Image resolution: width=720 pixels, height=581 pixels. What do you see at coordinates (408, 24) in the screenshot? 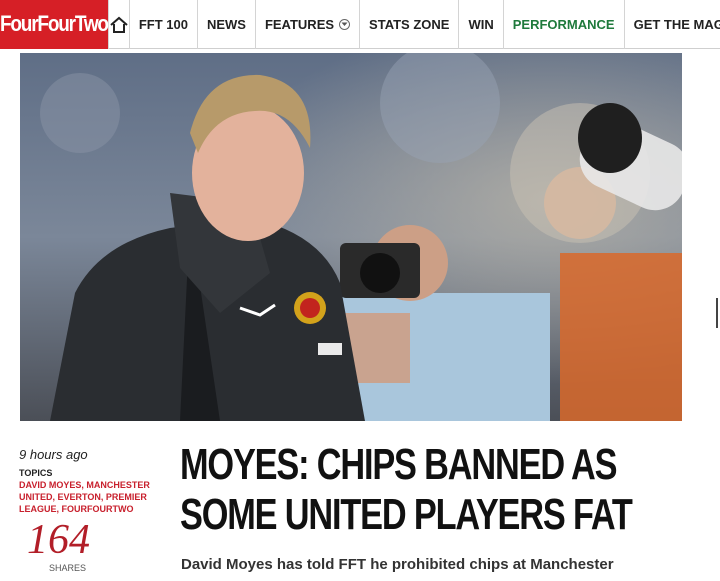
I see `nav-stats-zone: STATS ZONE` at bounding box center [408, 24].